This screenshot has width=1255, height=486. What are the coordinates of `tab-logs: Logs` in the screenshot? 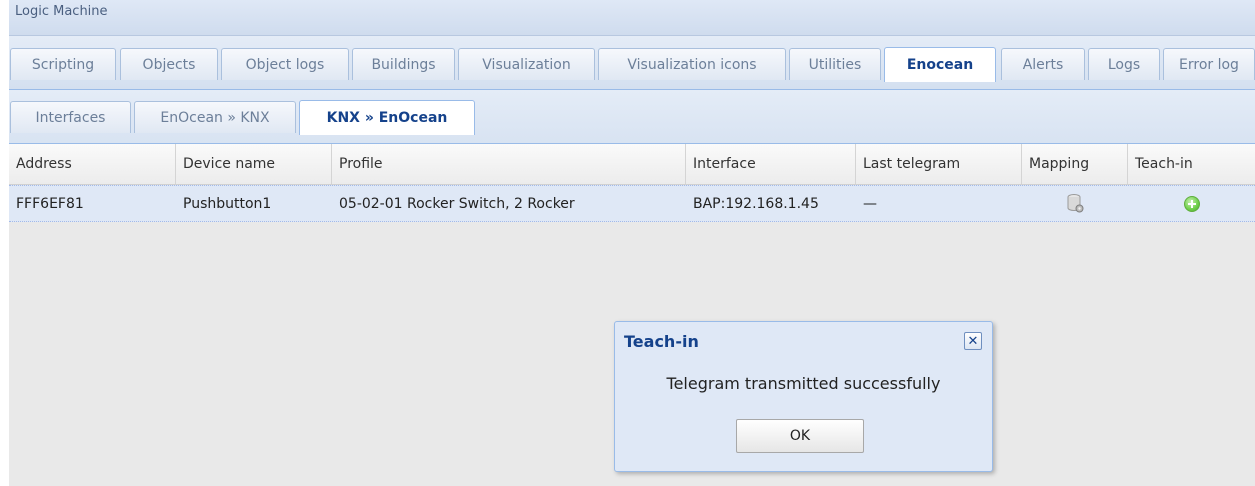 It's located at (1124, 64).